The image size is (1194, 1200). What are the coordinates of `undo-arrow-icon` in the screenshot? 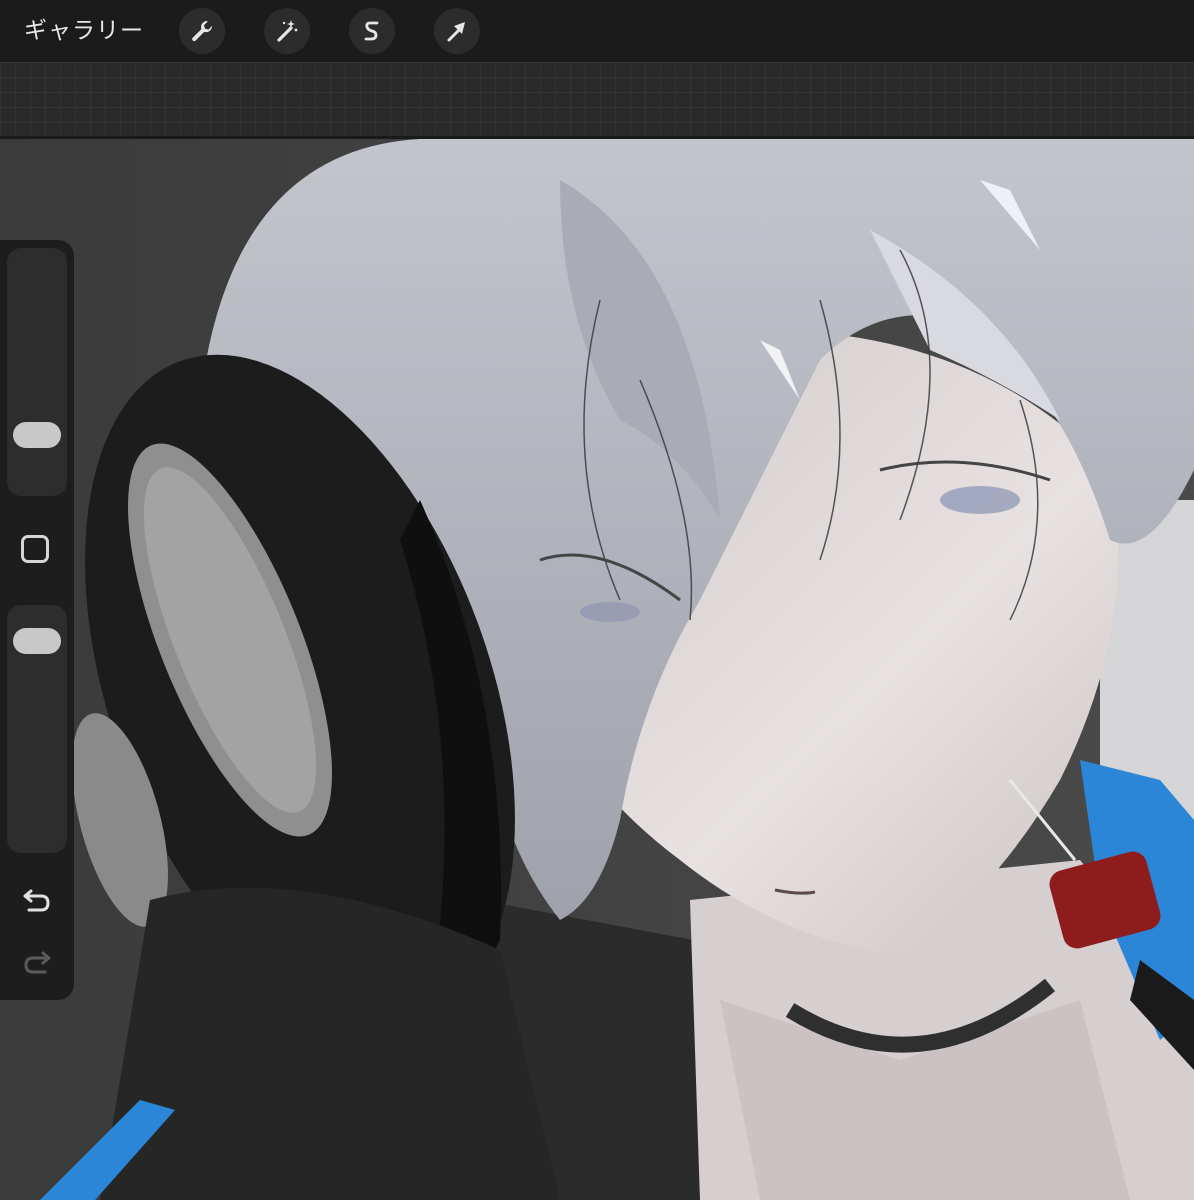 It's located at (36, 900).